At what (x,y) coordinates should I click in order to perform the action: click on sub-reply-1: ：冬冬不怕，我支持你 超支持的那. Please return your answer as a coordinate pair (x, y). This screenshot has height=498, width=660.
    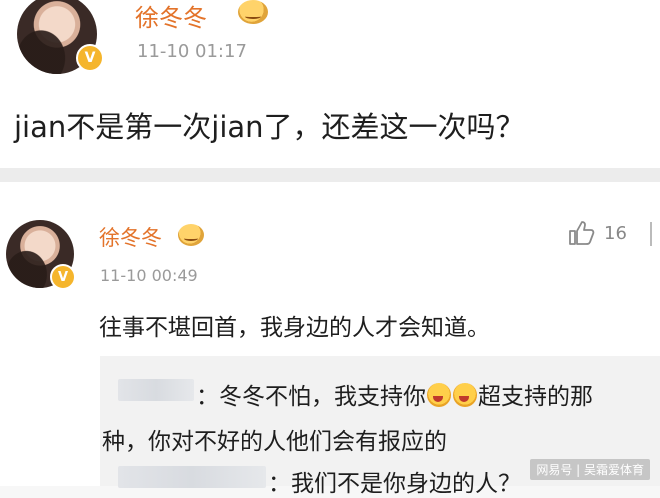
    Looking at the image, I should click on (394, 394).